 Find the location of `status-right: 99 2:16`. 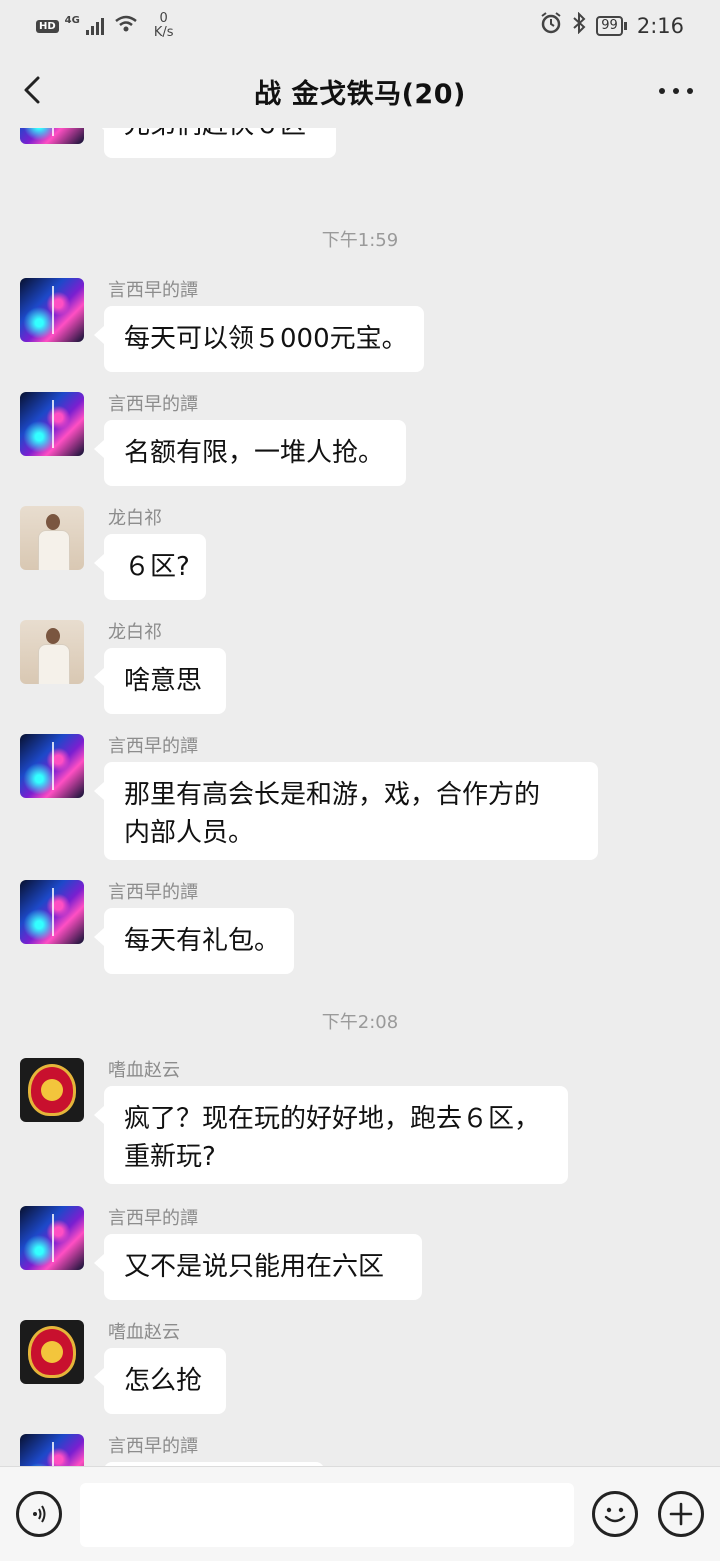

status-right: 99 2:16 is located at coordinates (612, 25).